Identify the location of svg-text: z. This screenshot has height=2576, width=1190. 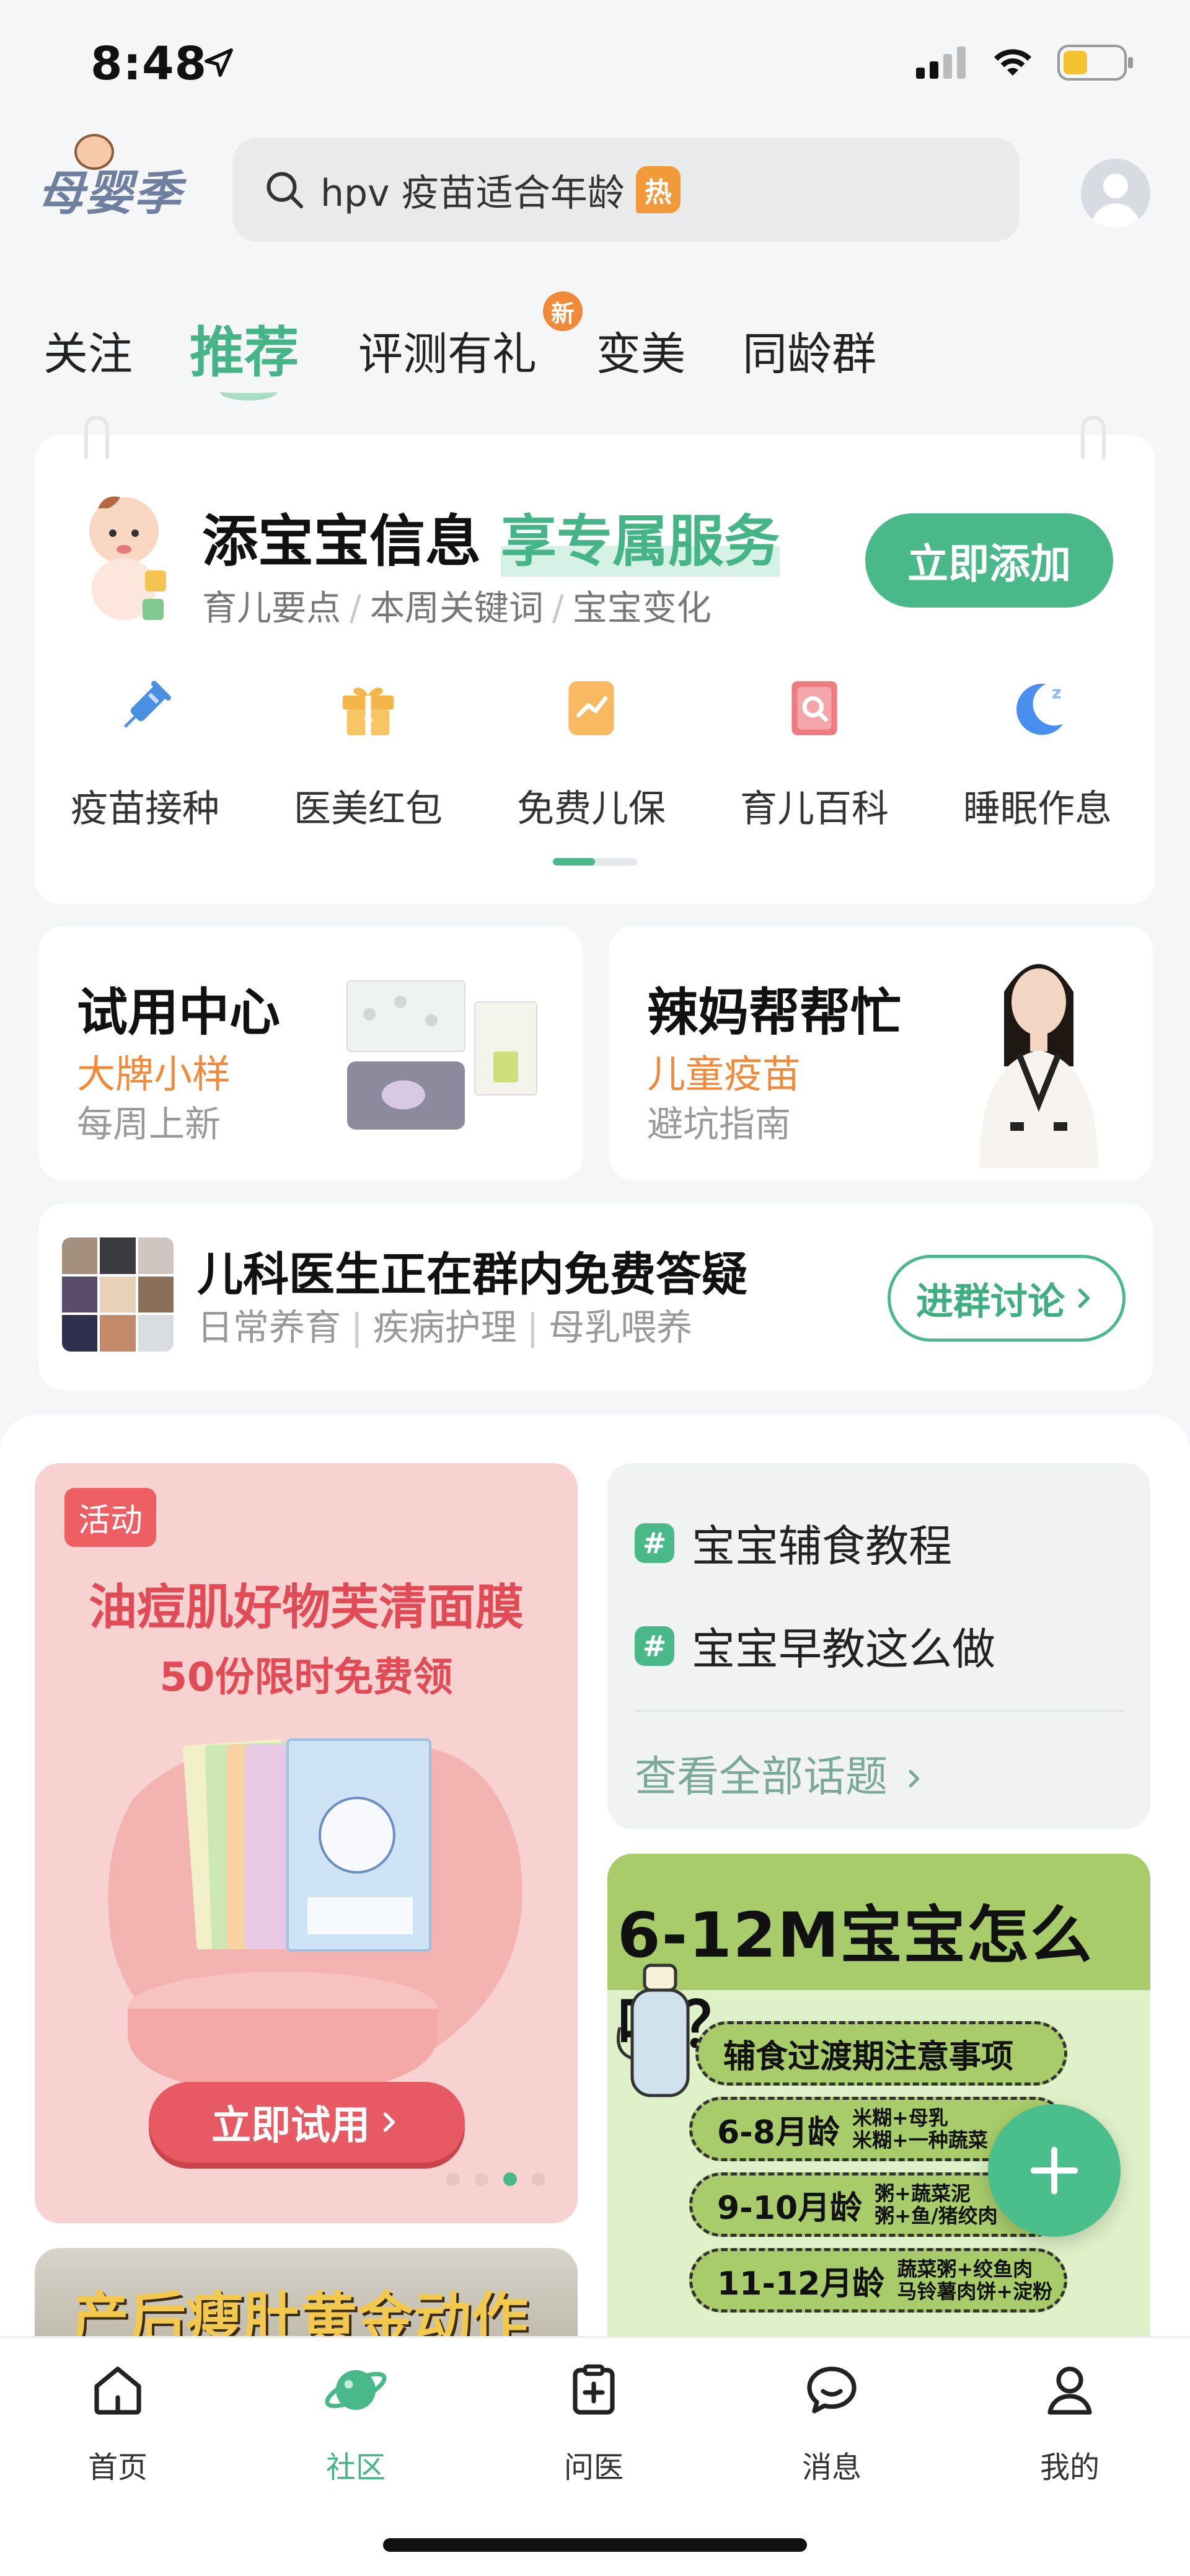
(1057, 692).